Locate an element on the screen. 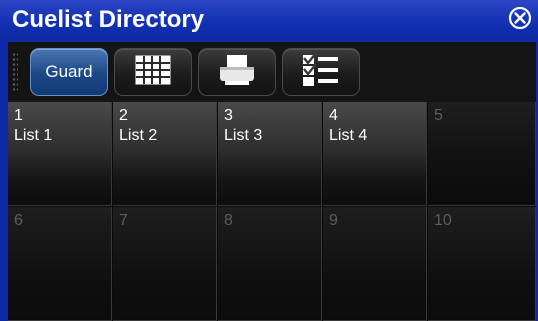 This screenshot has height=321, width=538. grid-view-button is located at coordinates (153, 72).